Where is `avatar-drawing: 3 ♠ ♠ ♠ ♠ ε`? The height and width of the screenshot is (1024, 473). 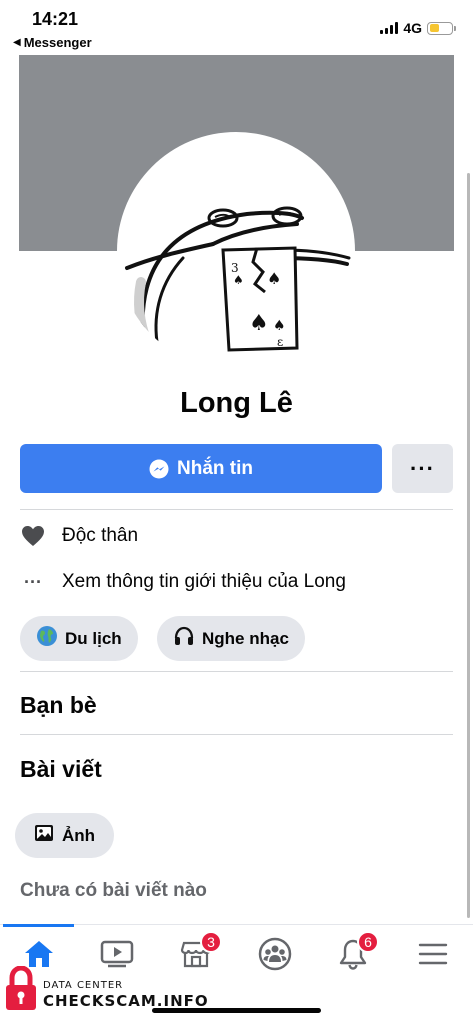
avatar-drawing: 3 ♠ ♠ ♠ ♠ ε is located at coordinates (238, 279).